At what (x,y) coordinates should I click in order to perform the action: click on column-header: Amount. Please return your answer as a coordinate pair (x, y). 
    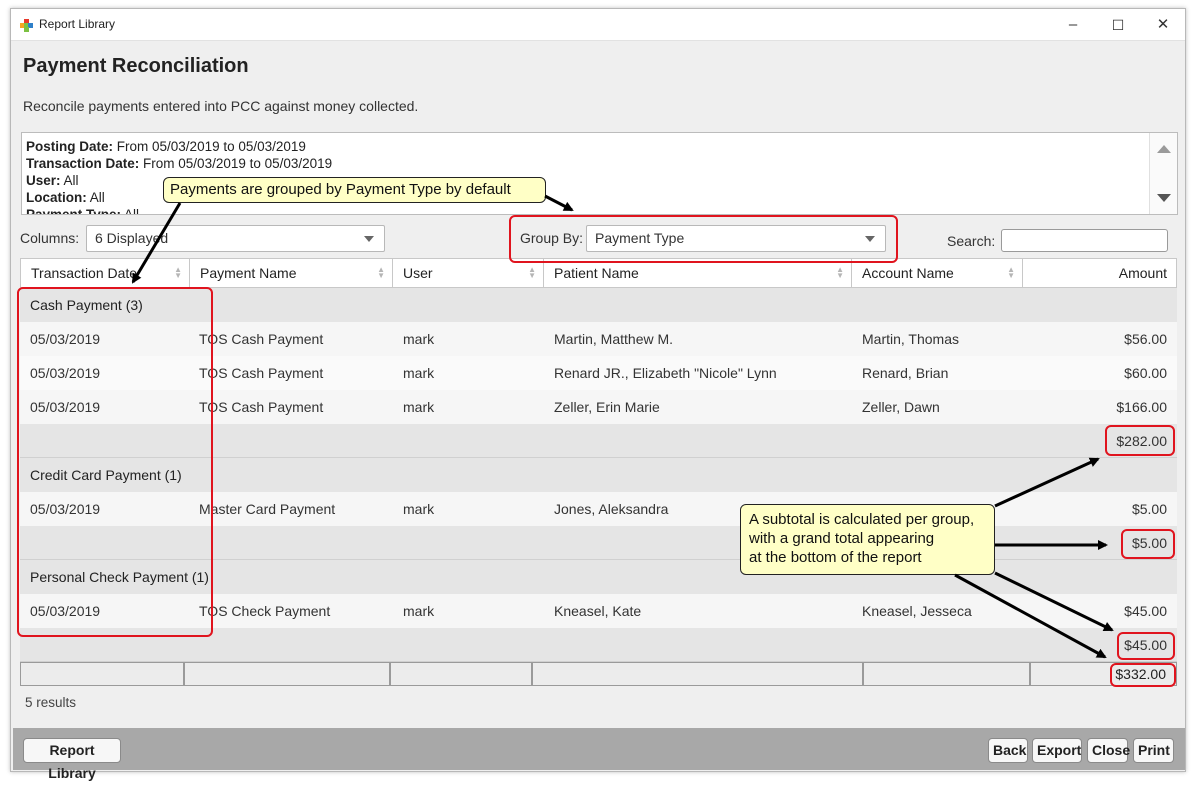
    Looking at the image, I should click on (1100, 273).